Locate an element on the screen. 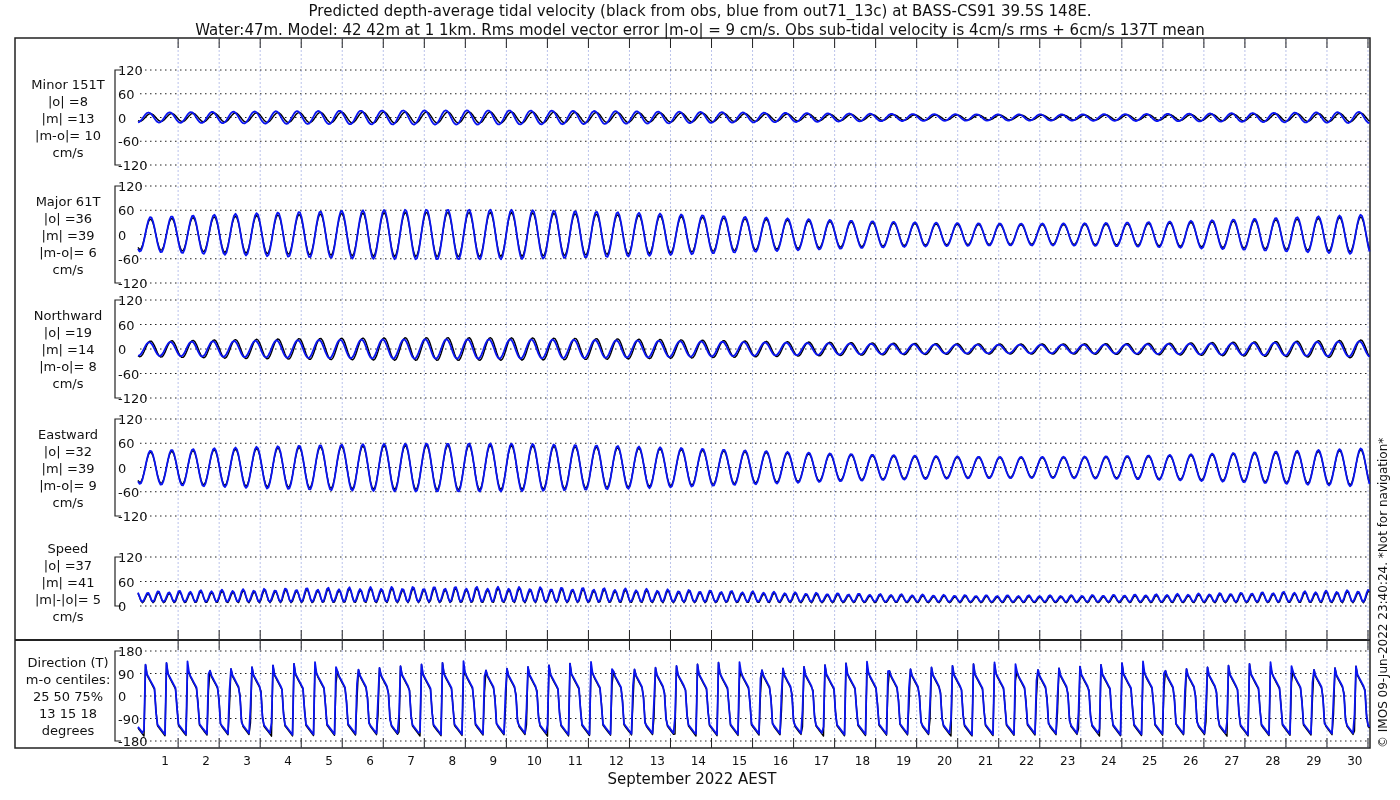  panel-label: |o| =37 is located at coordinates (68, 565).